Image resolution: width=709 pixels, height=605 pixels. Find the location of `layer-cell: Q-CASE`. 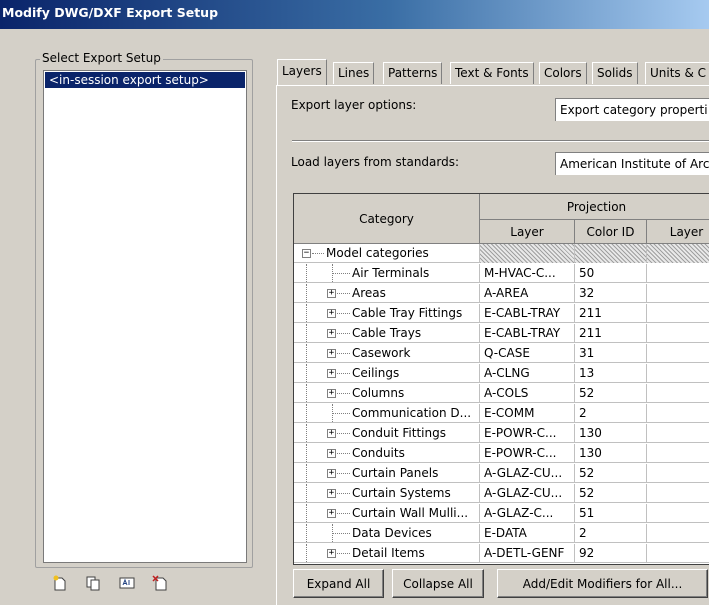

layer-cell: Q-CASE is located at coordinates (527, 353).